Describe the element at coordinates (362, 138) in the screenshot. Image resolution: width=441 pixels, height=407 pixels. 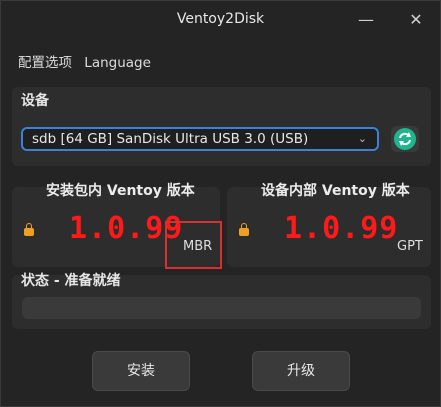
I see `chevron-down-icon: ⌄` at that location.